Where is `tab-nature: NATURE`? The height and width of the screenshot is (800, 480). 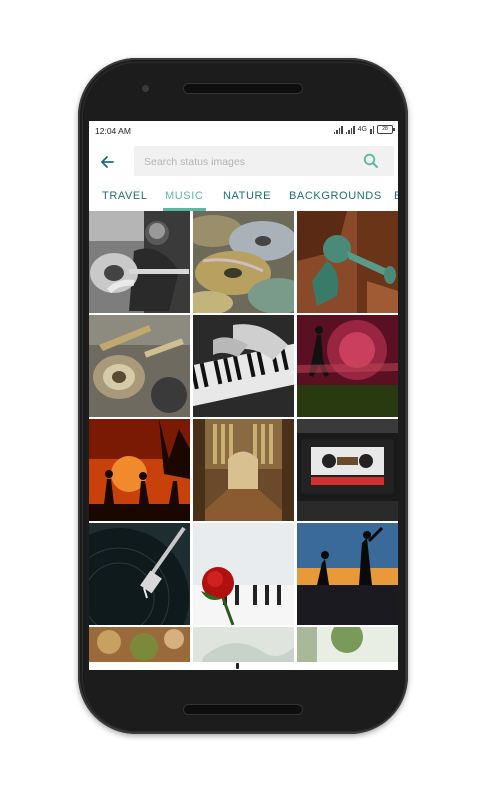 tab-nature: NATURE is located at coordinates (247, 196).